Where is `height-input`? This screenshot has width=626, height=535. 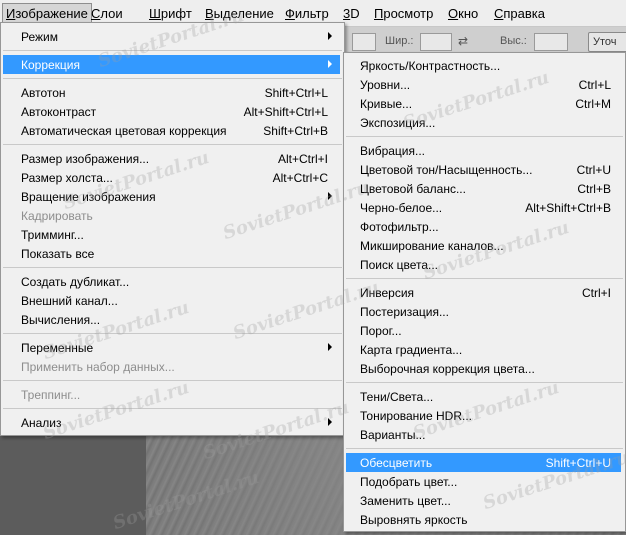
height-input is located at coordinates (551, 42).